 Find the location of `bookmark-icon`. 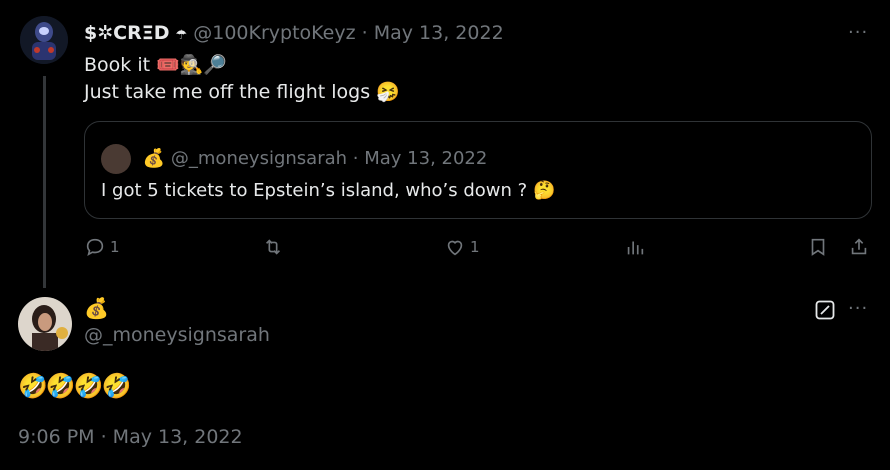

bookmark-icon is located at coordinates (818, 247).